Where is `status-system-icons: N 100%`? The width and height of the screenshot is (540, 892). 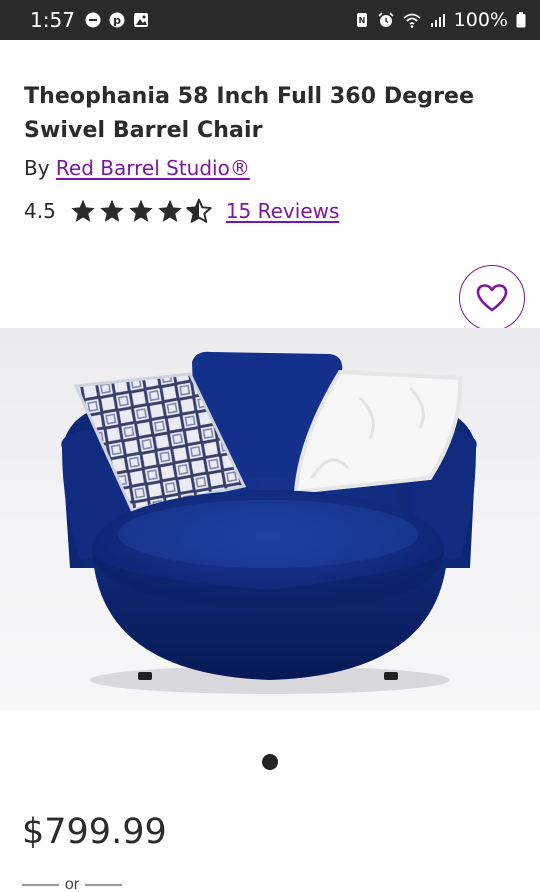
status-system-icons: N 100% is located at coordinates (440, 20).